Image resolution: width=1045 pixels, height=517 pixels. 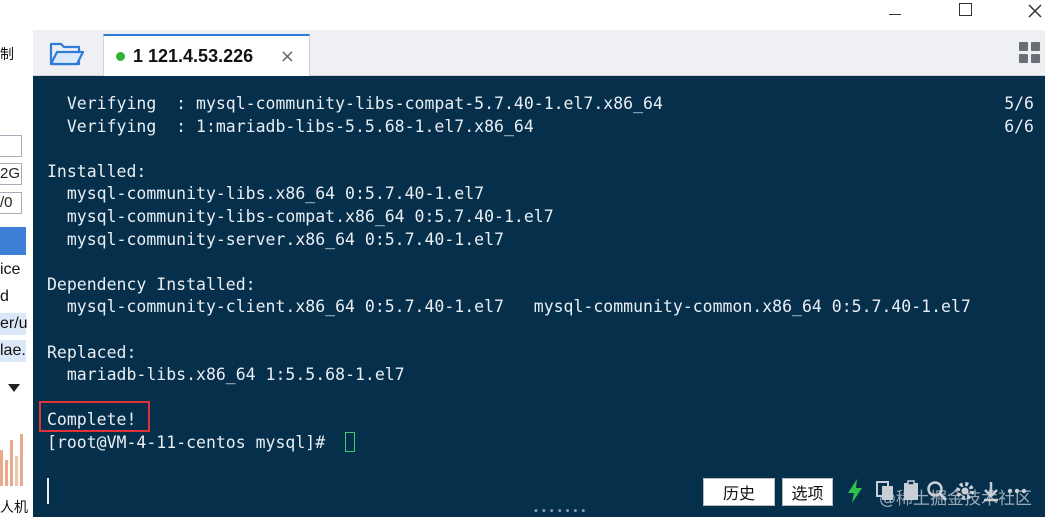 What do you see at coordinates (1030, 53) in the screenshot?
I see `layout-grid-button` at bounding box center [1030, 53].